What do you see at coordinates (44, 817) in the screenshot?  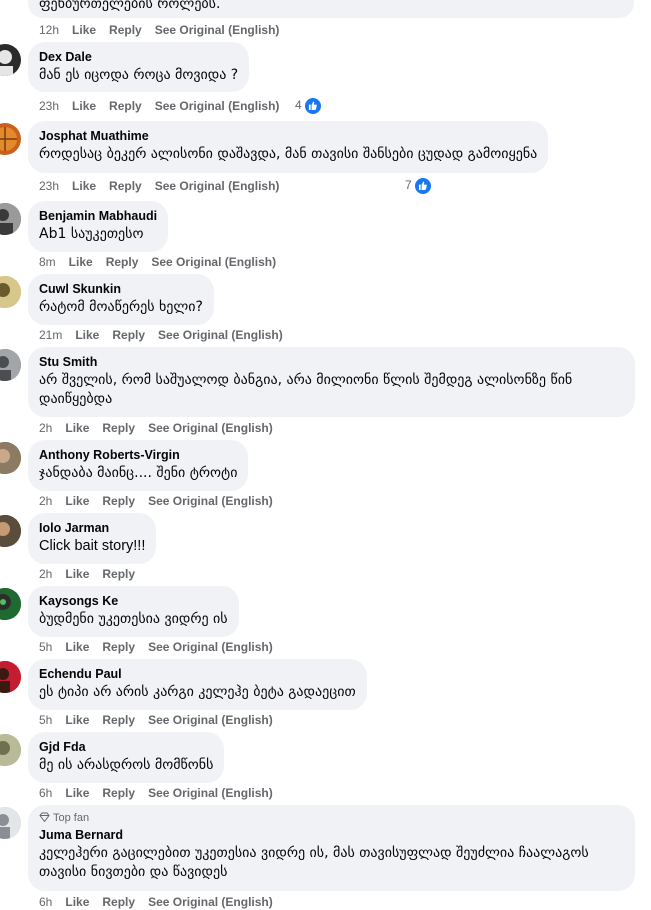 I see `diamond-icon` at bounding box center [44, 817].